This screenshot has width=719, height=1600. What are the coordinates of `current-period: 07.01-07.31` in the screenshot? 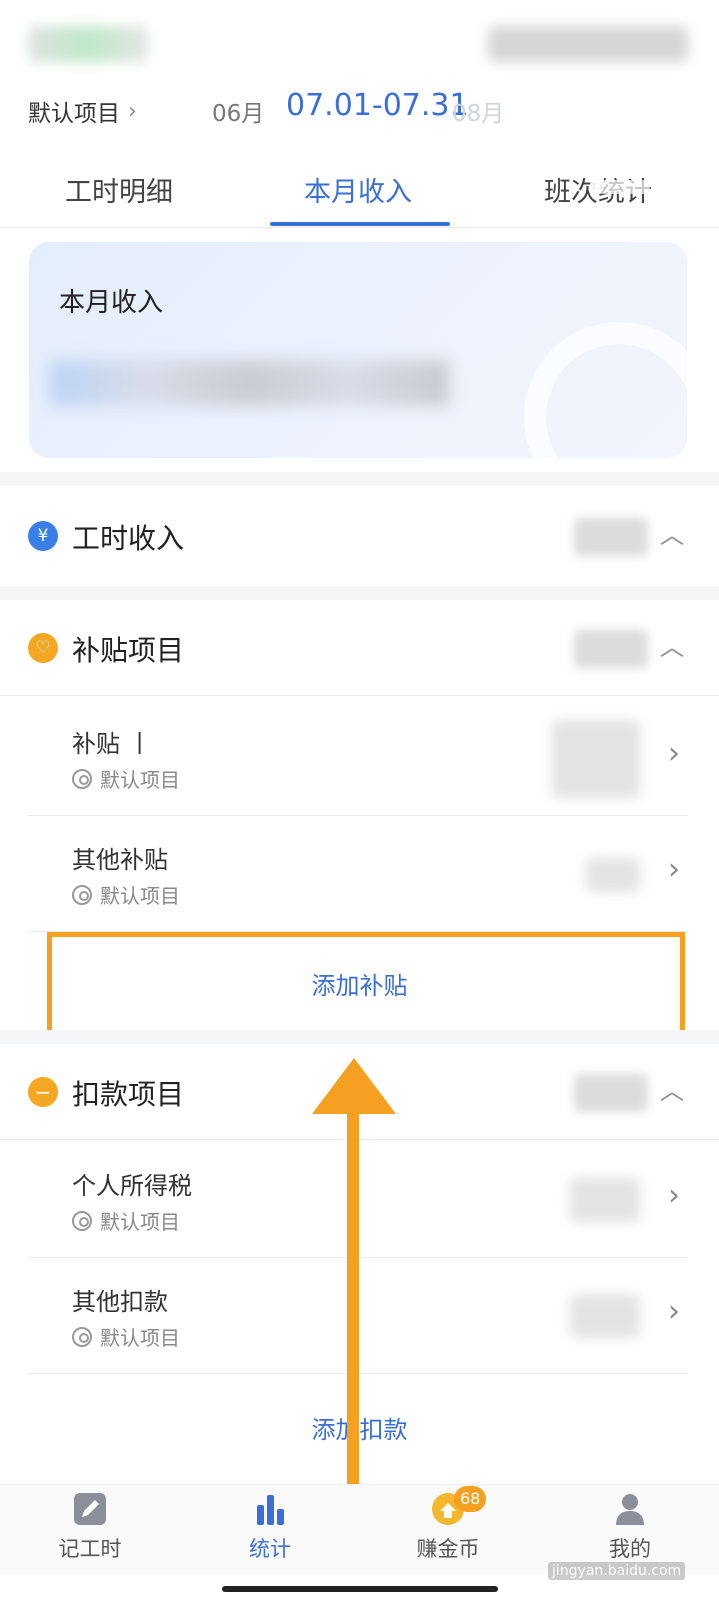 It's located at (377, 105).